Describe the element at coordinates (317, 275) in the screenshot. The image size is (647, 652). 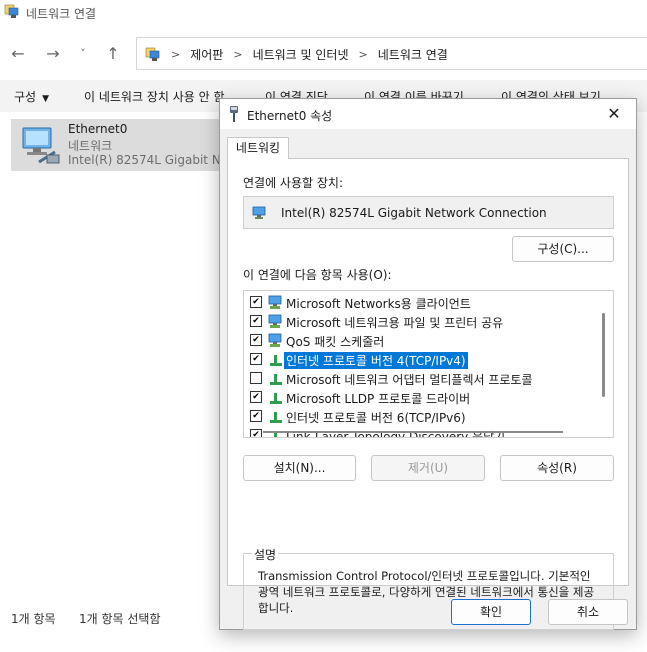
I see `items-label: 이 연결에 다음 항목 사용(O):` at that location.